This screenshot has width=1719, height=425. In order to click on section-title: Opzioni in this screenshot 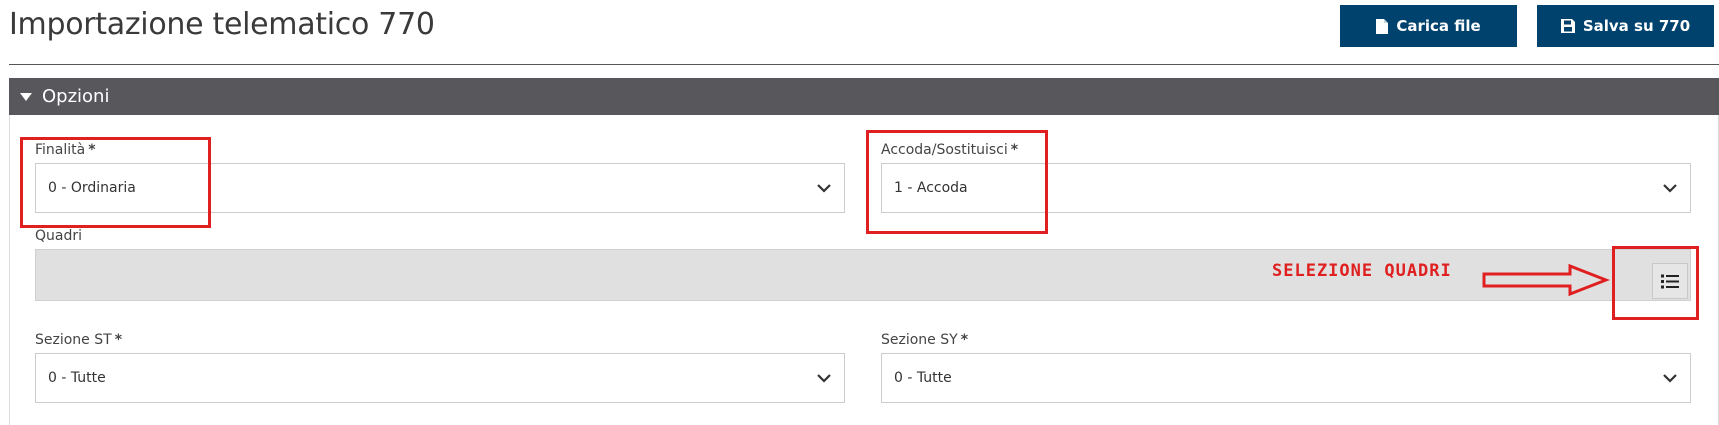, I will do `click(76, 96)`.